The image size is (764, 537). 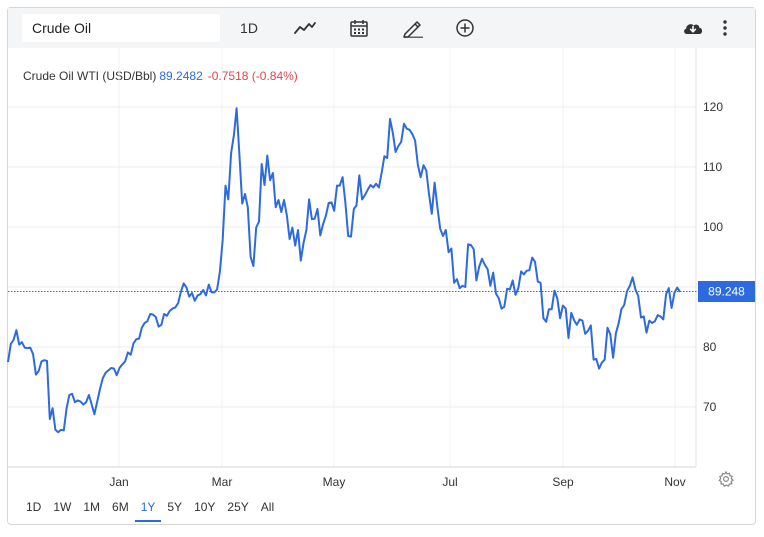 What do you see at coordinates (712, 167) in the screenshot?
I see `y-tick-label: 110` at bounding box center [712, 167].